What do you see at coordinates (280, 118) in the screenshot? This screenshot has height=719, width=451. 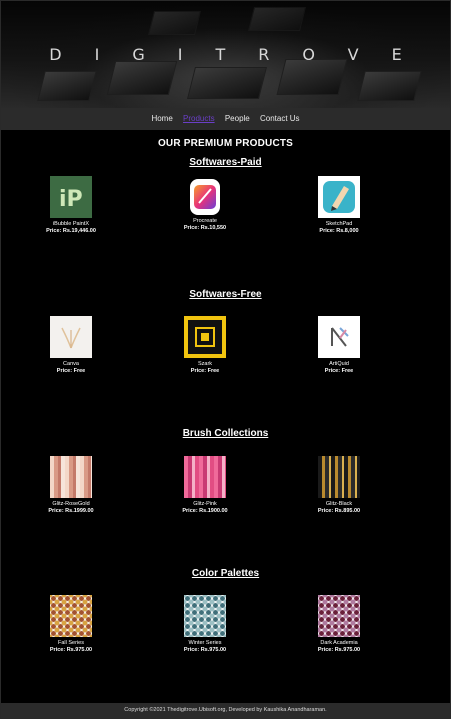 I see `nav-contact-us: Contact Us` at bounding box center [280, 118].